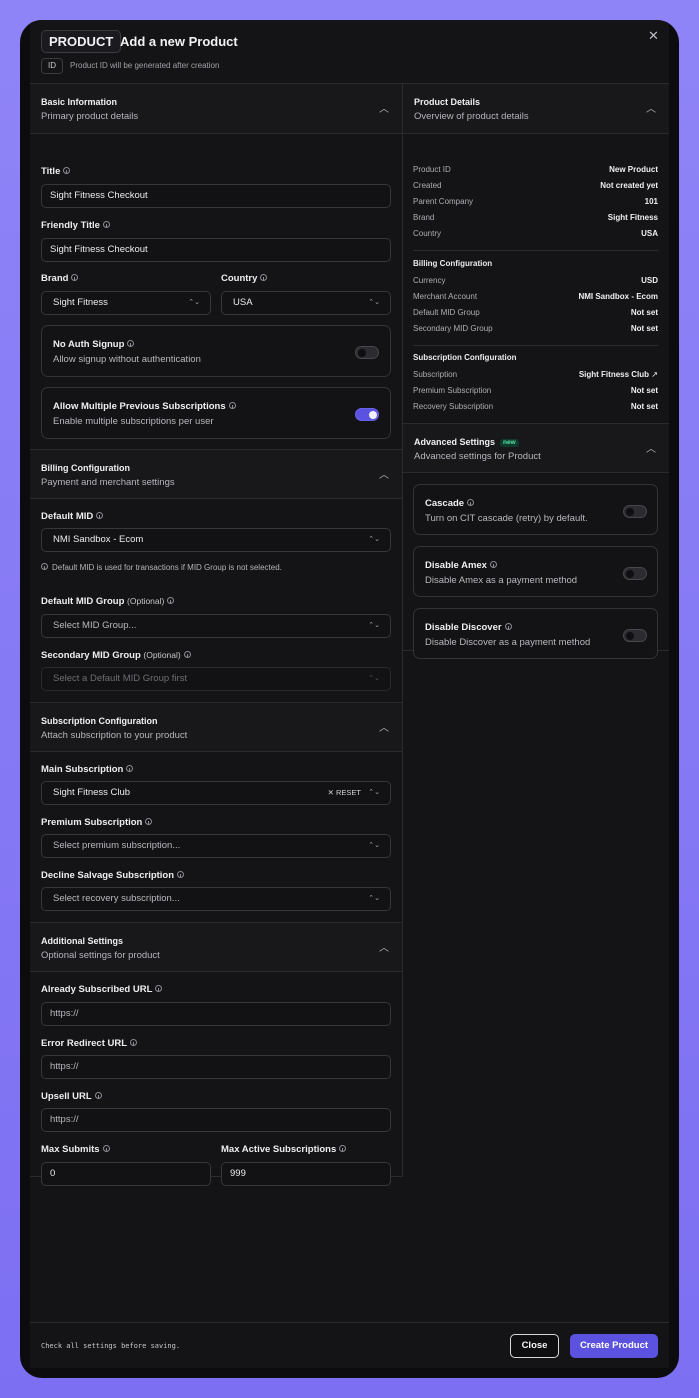  Describe the element at coordinates (81, 41) in the screenshot. I see `product-tag: PRODUCT` at that location.